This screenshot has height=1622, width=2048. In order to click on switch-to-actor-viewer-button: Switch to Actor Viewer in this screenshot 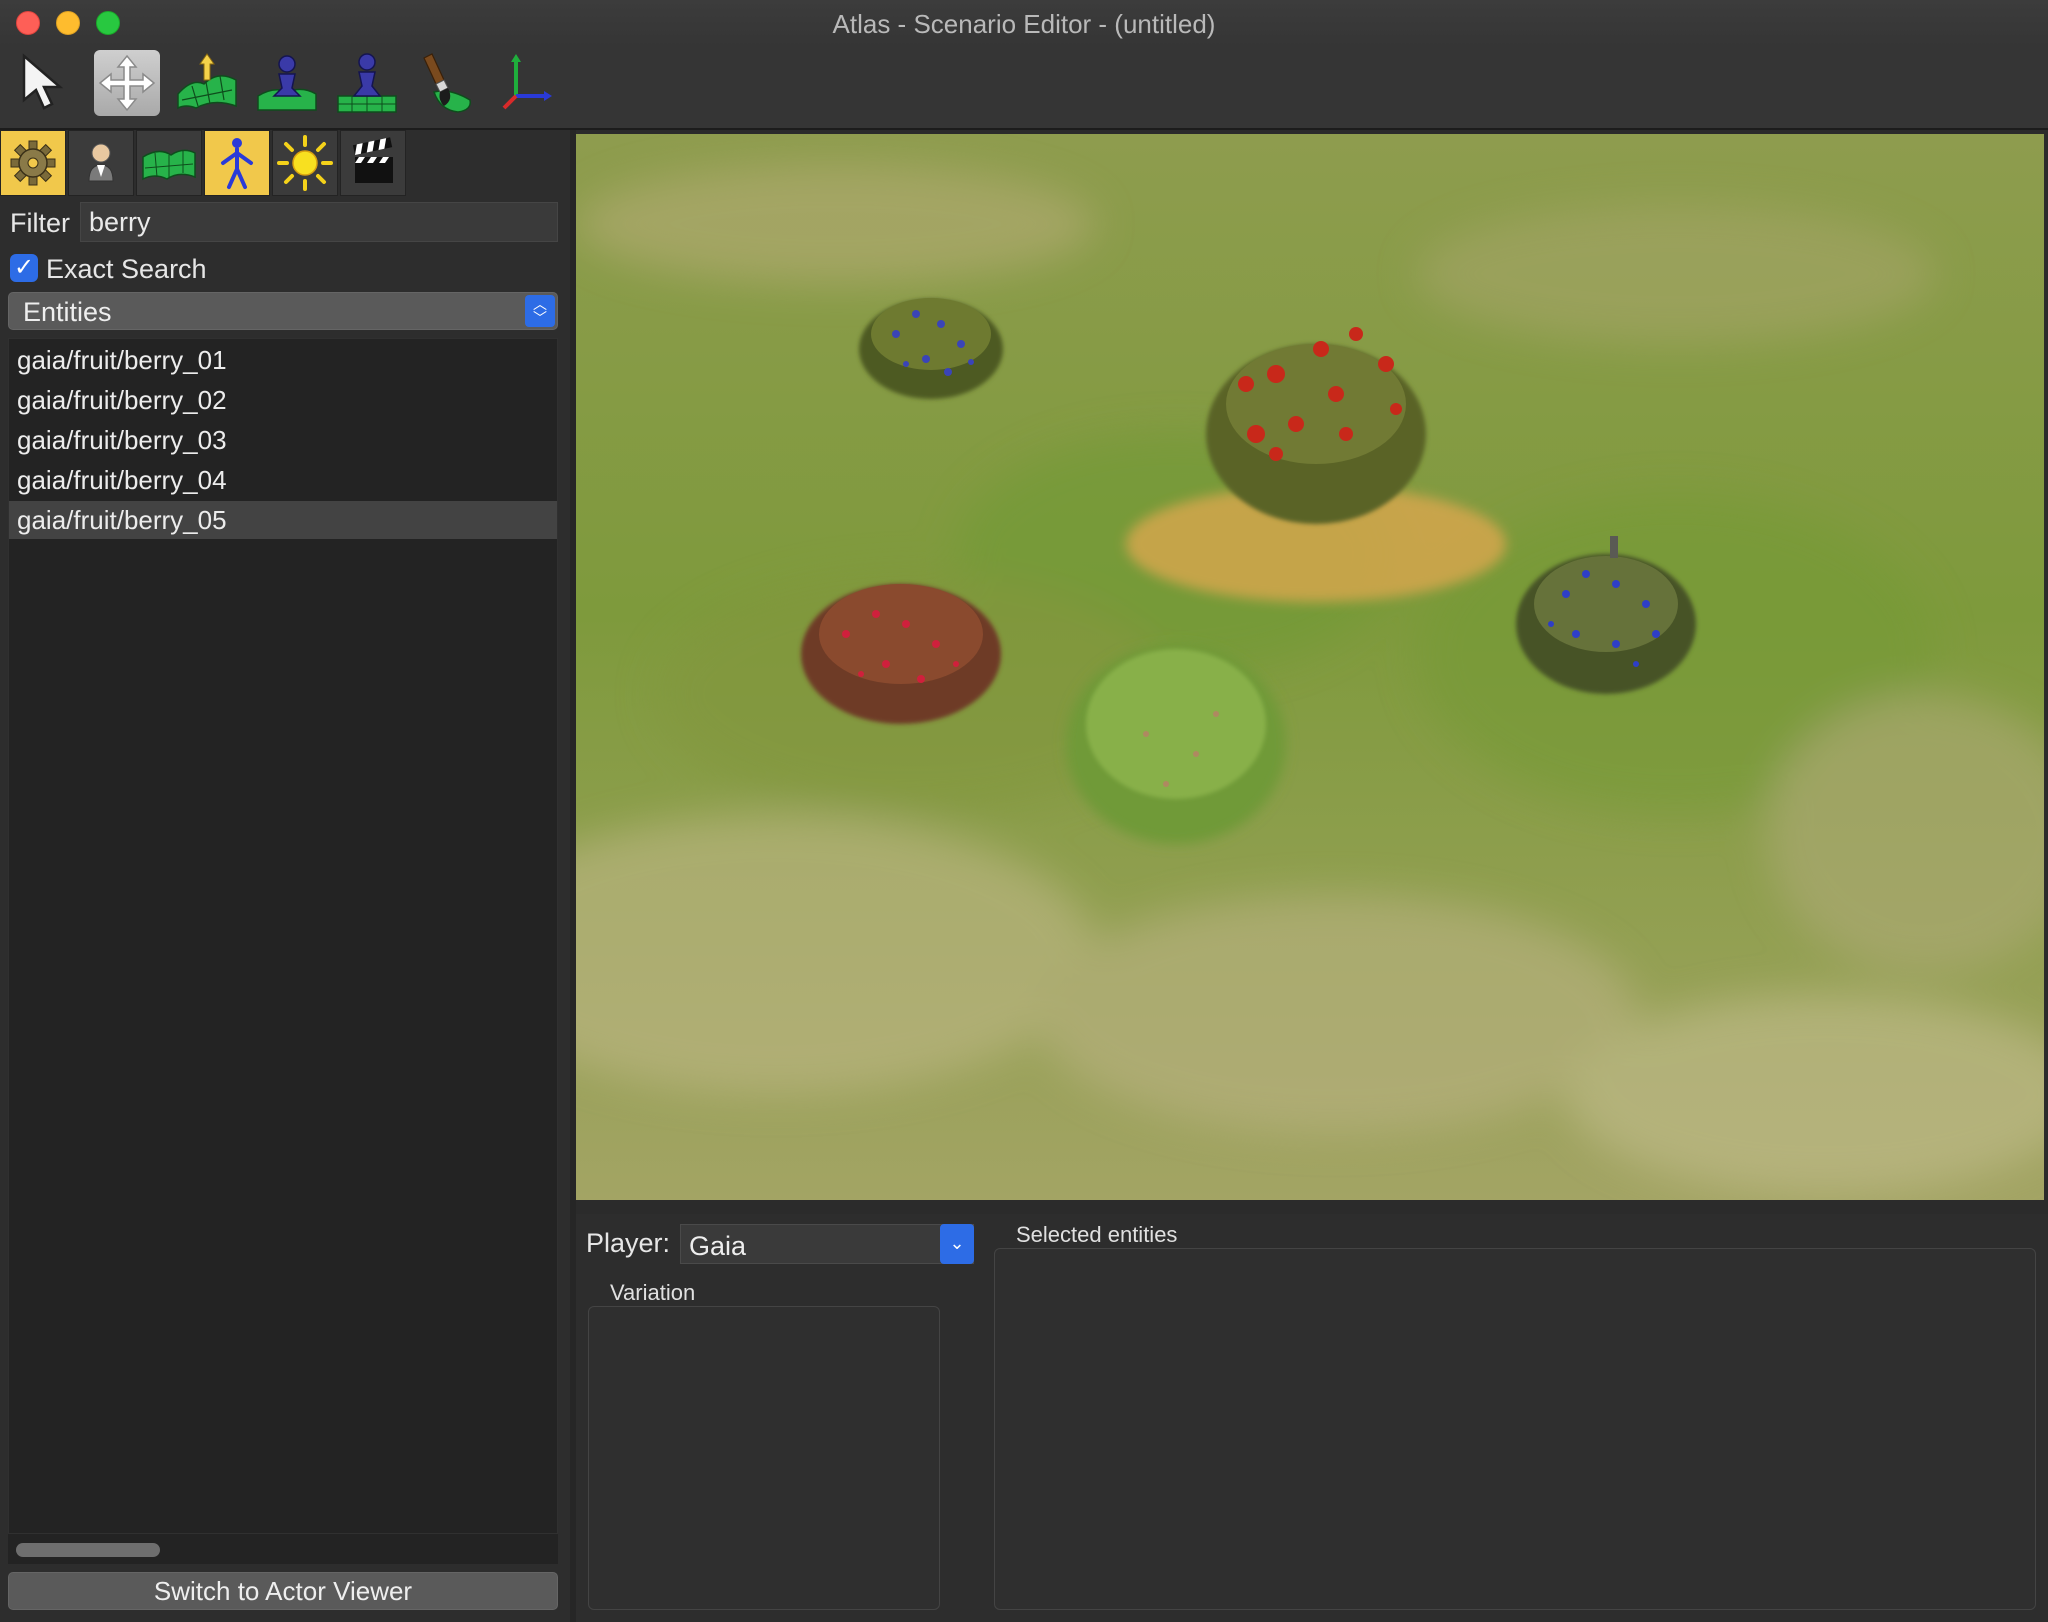, I will do `click(283, 1591)`.